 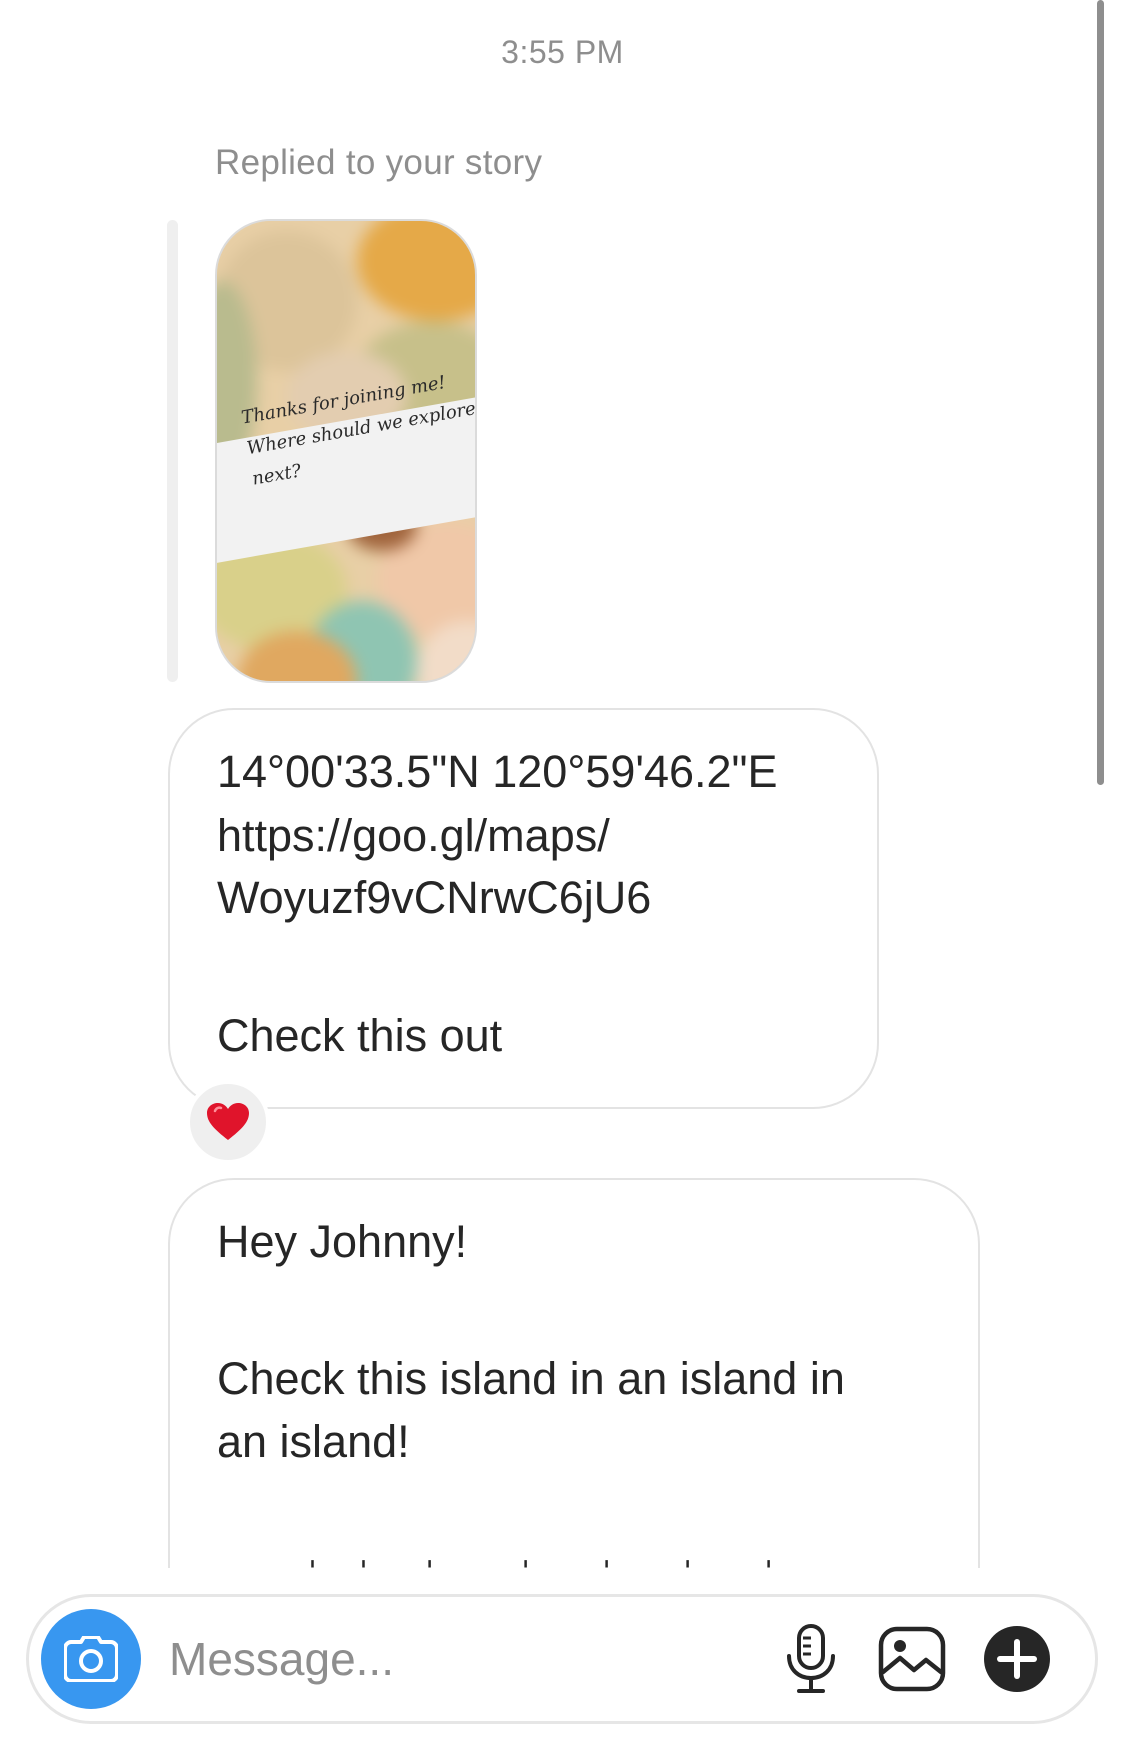 What do you see at coordinates (497, 771) in the screenshot?
I see `message-text-line: 14°00'33.5"N 120°59'46.2"E` at bounding box center [497, 771].